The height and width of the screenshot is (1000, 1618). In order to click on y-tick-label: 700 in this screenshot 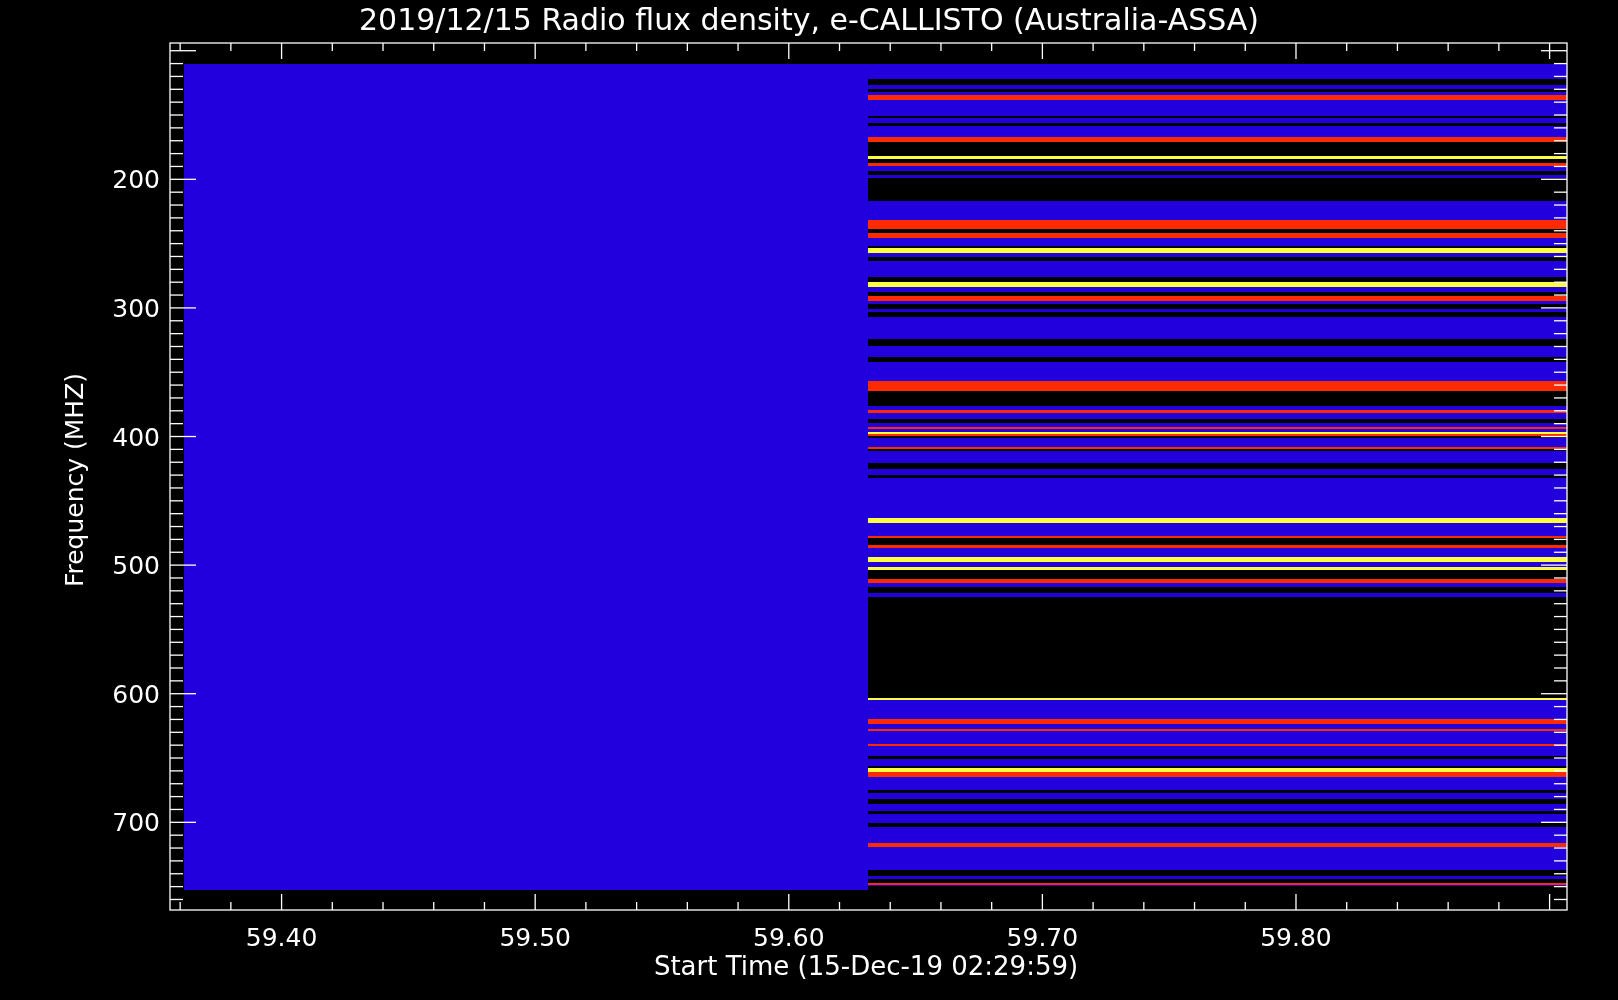, I will do `click(136, 823)`.